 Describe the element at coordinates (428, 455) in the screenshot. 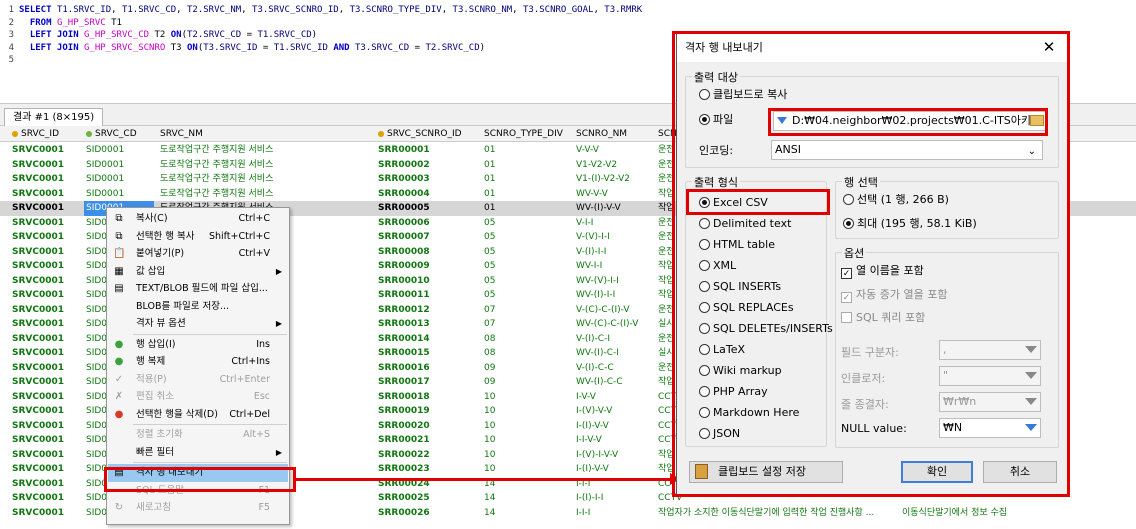

I see `table-cell: SRR00022` at that location.